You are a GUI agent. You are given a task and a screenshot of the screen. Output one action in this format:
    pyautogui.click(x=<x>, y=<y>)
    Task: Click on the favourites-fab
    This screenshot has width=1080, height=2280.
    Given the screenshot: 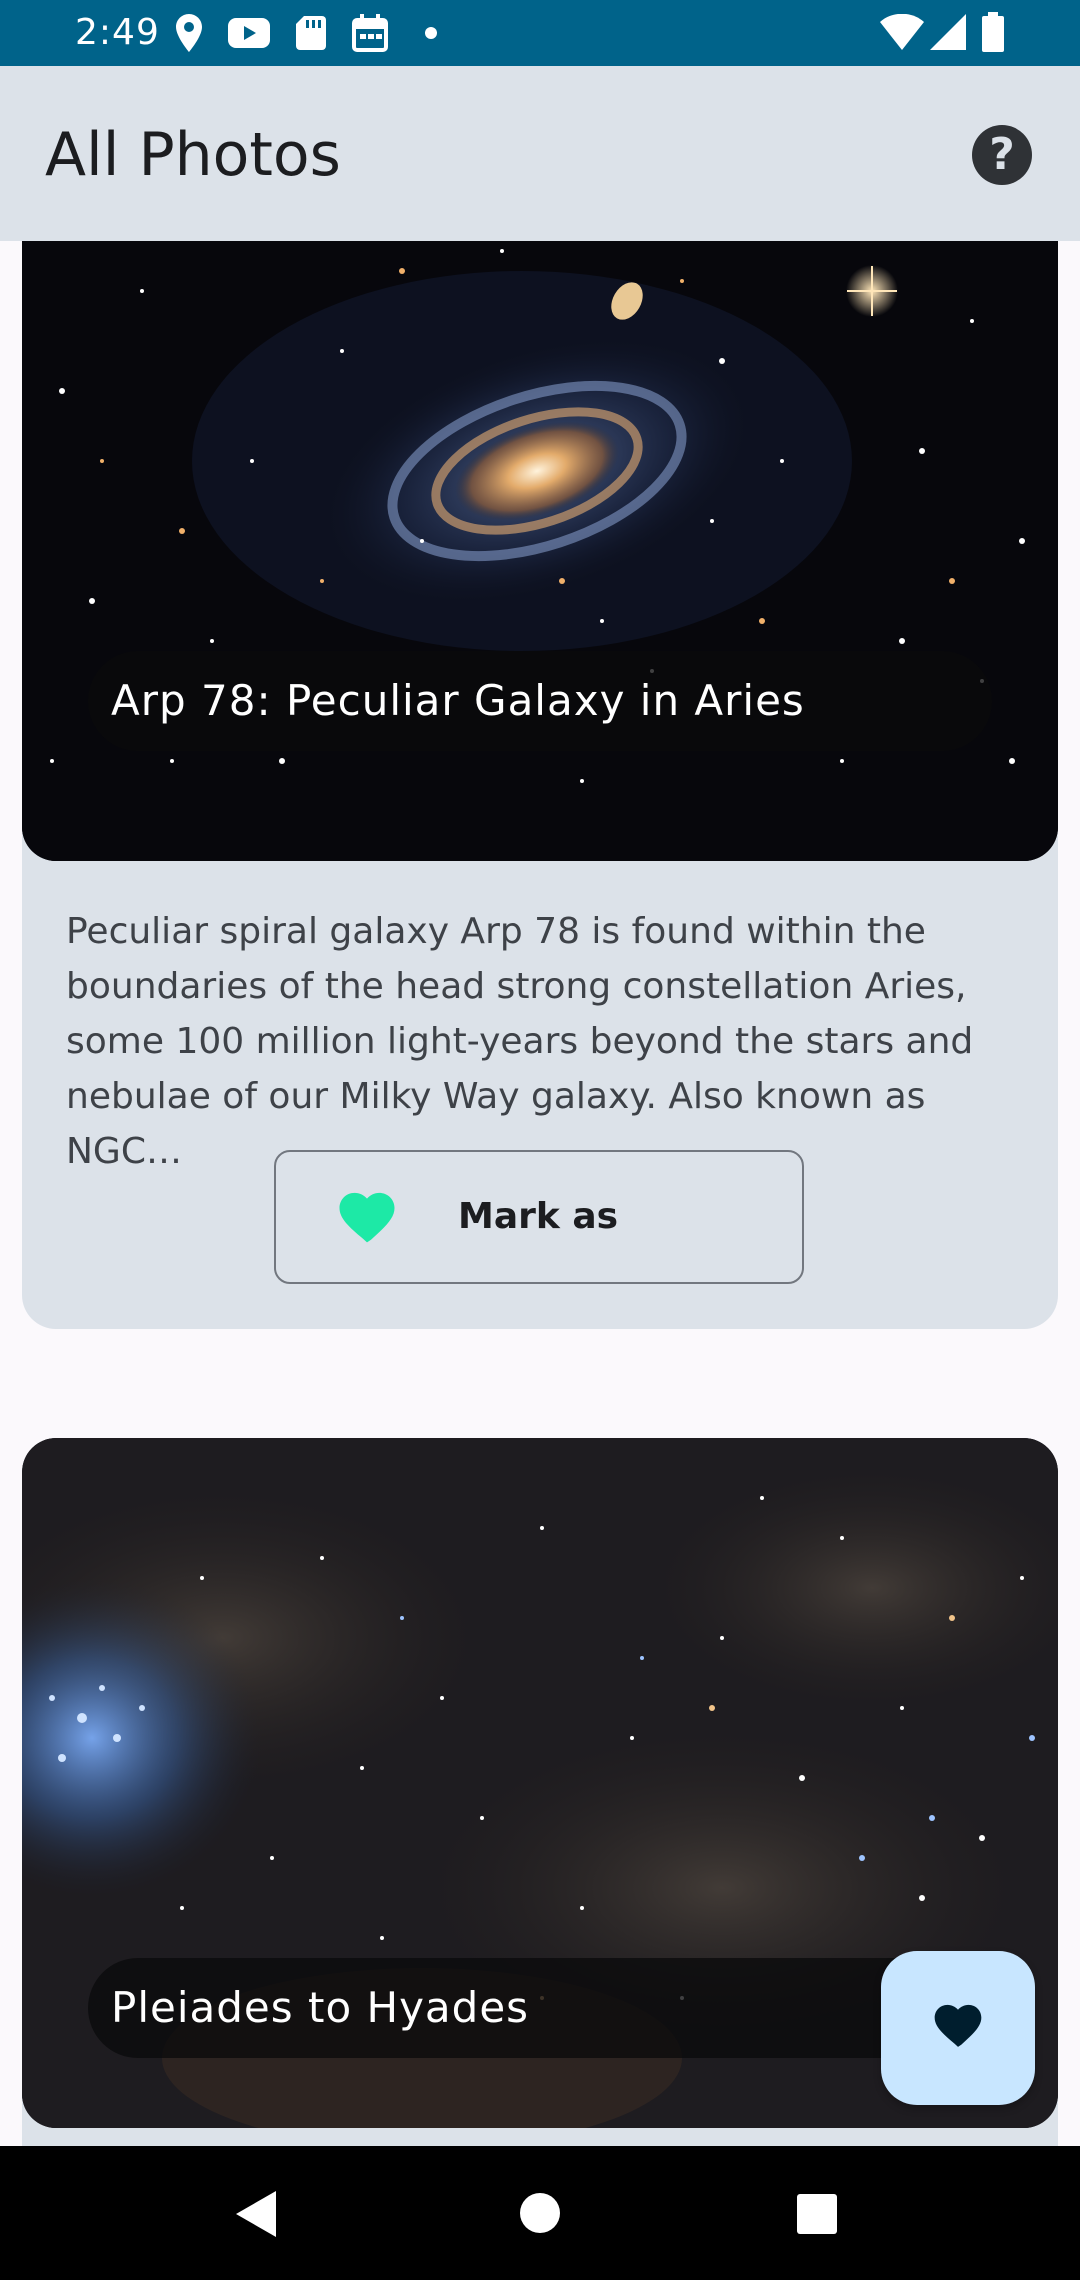 What is the action you would take?
    pyautogui.click(x=958, y=2028)
    